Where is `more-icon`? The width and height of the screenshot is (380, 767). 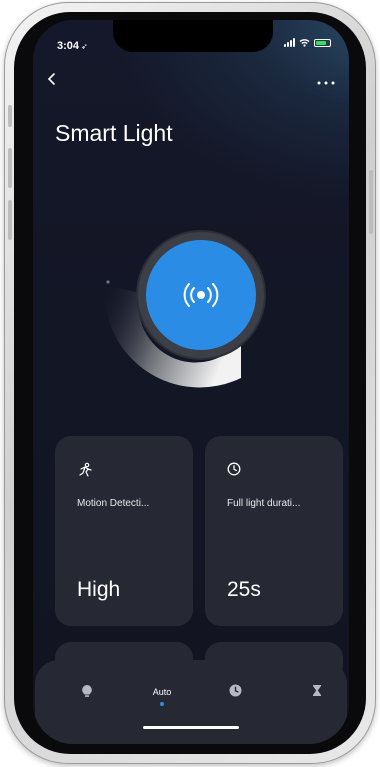 more-icon is located at coordinates (326, 83).